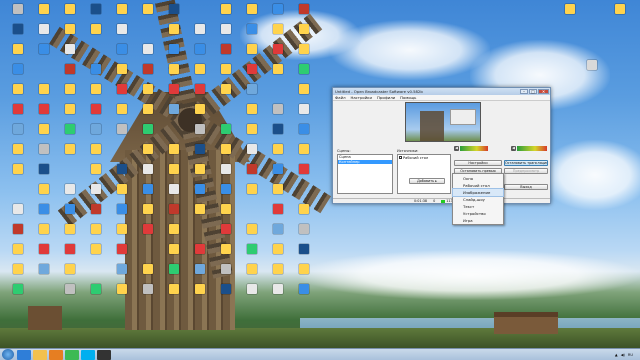  I want to click on context-menu-item: Изображение, so click(478, 192).